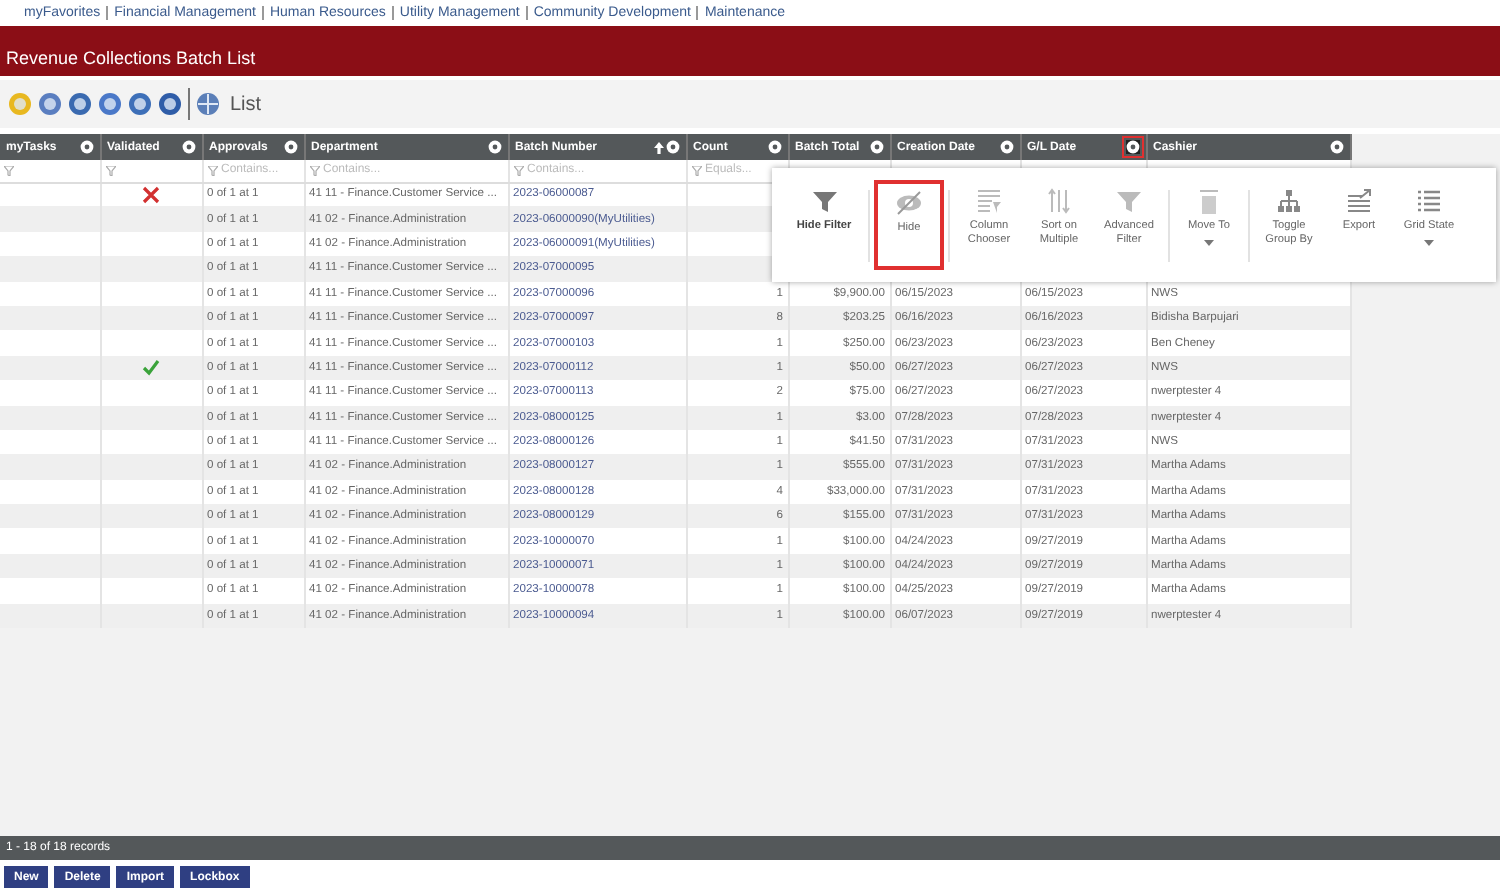 Image resolution: width=1500 pixels, height=894 pixels. I want to click on move-icon, so click(1209, 201).